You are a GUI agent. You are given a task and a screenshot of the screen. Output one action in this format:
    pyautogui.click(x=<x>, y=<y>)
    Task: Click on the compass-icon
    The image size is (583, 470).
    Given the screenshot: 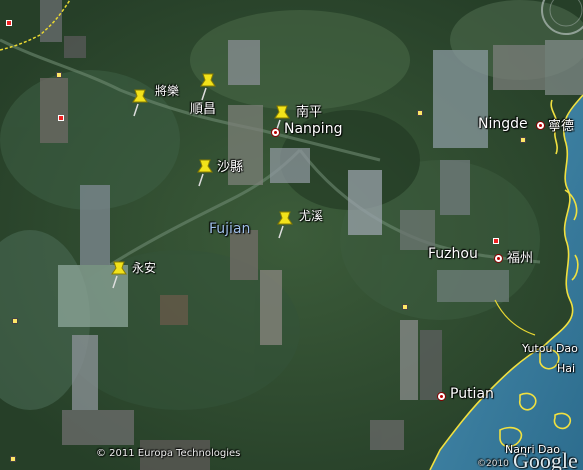 What is the action you would take?
    pyautogui.click(x=560, y=19)
    